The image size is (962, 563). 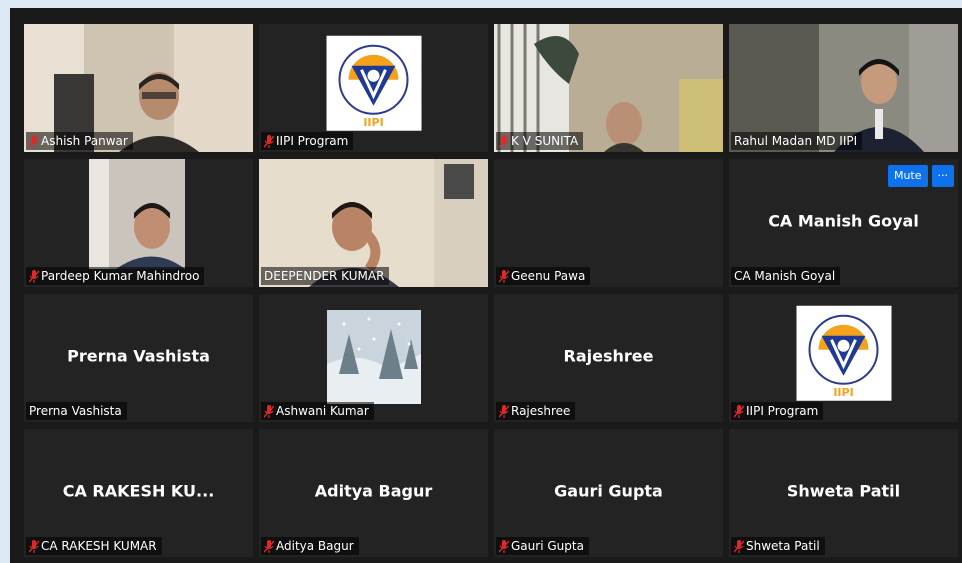 I want to click on participant-nameplate: Ashwani Kumar, so click(x=317, y=411).